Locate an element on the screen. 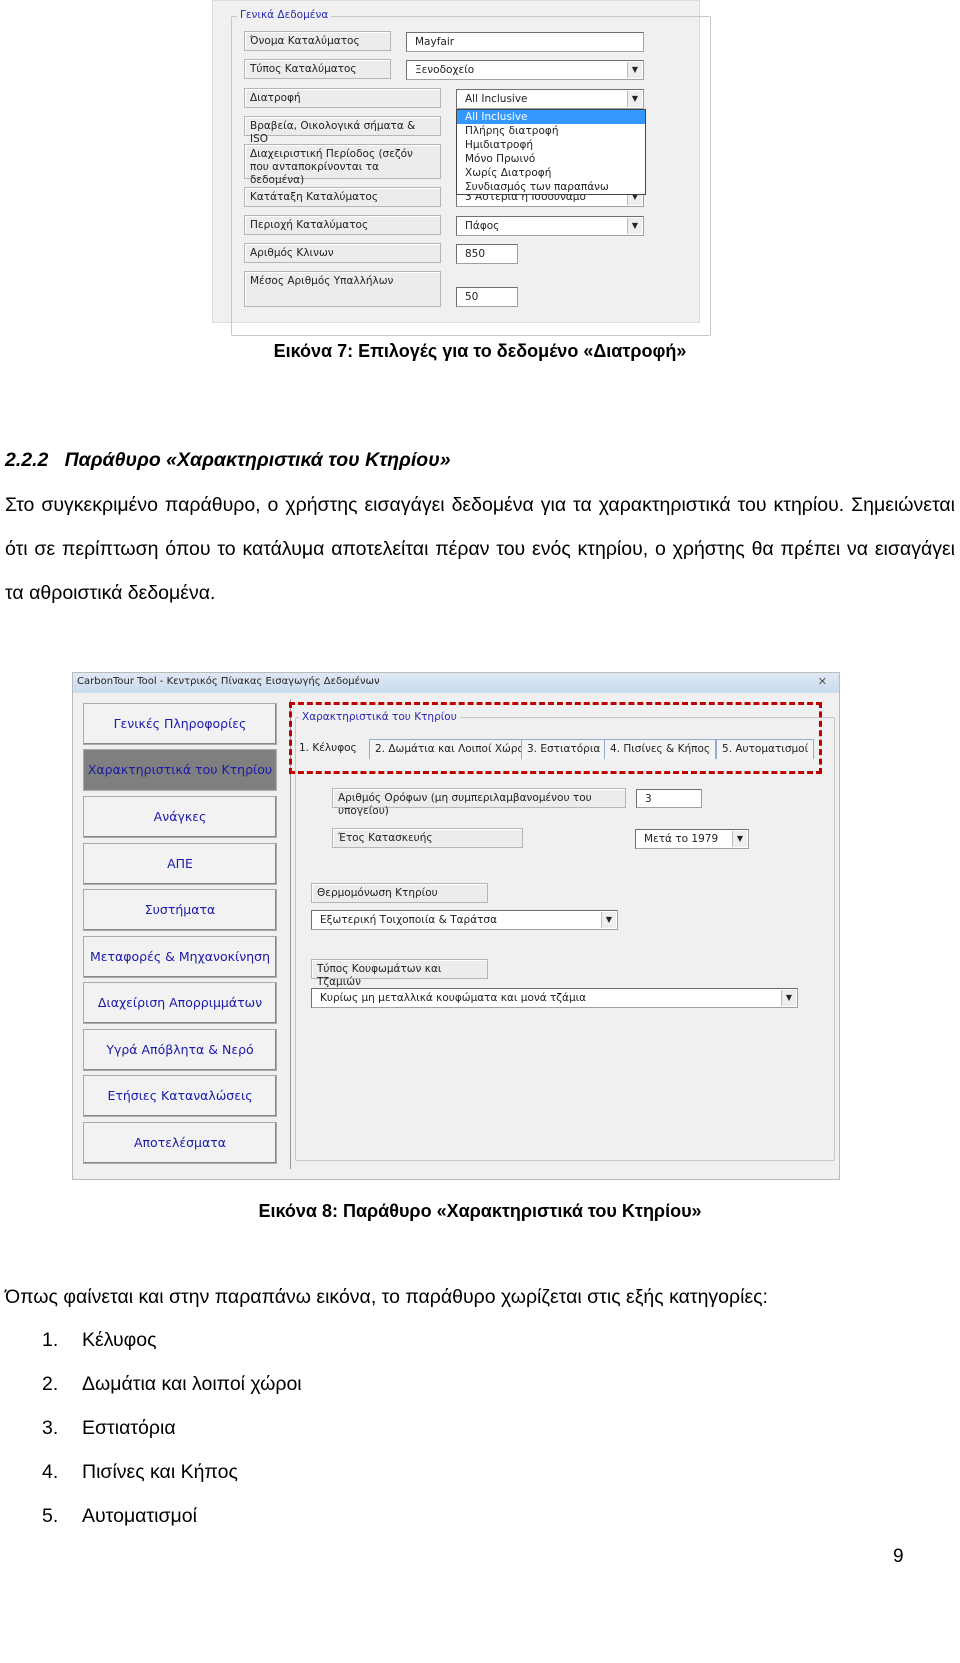 Image resolution: width=960 pixels, height=1663 pixels. accommodation-name-input: Mayfair is located at coordinates (525, 42).